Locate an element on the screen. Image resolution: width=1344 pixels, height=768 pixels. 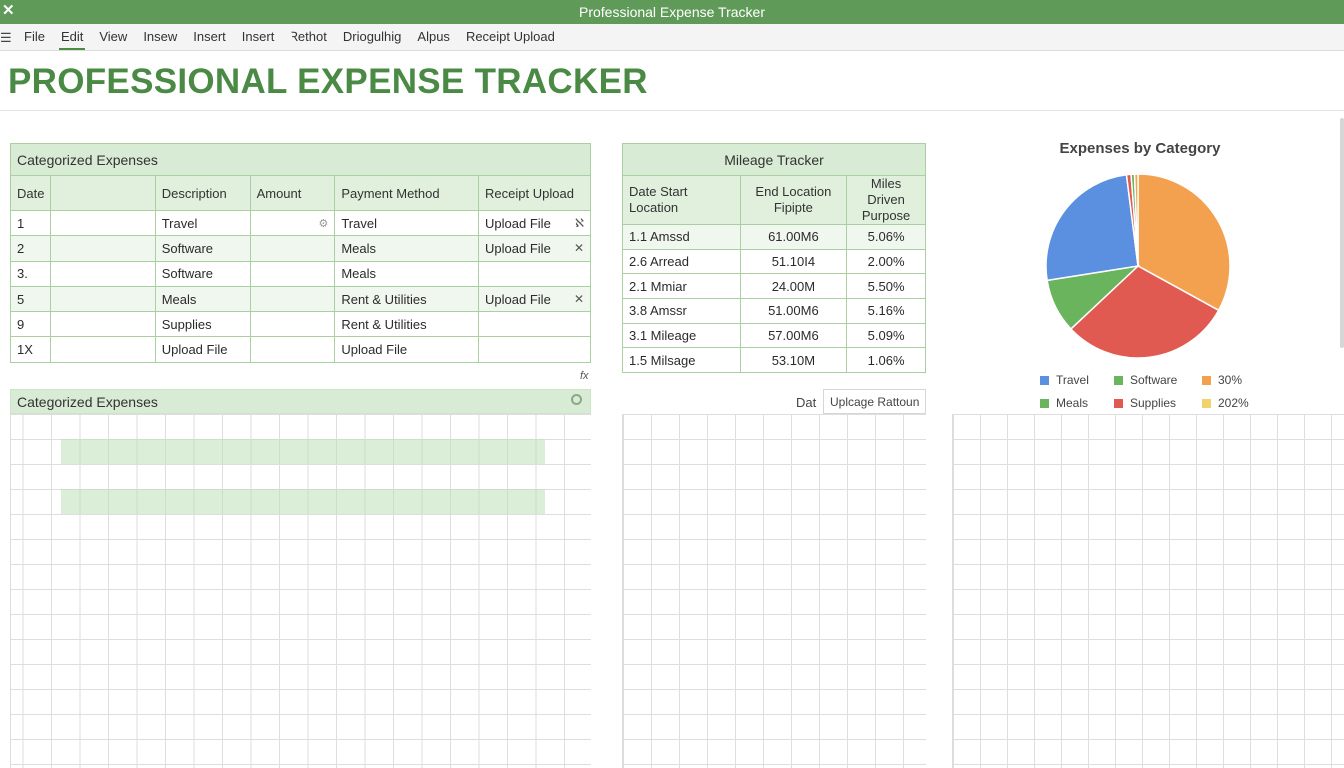
table-row: 3.1 Mileage 57.00M6 5.09% is located at coordinates (774, 335).